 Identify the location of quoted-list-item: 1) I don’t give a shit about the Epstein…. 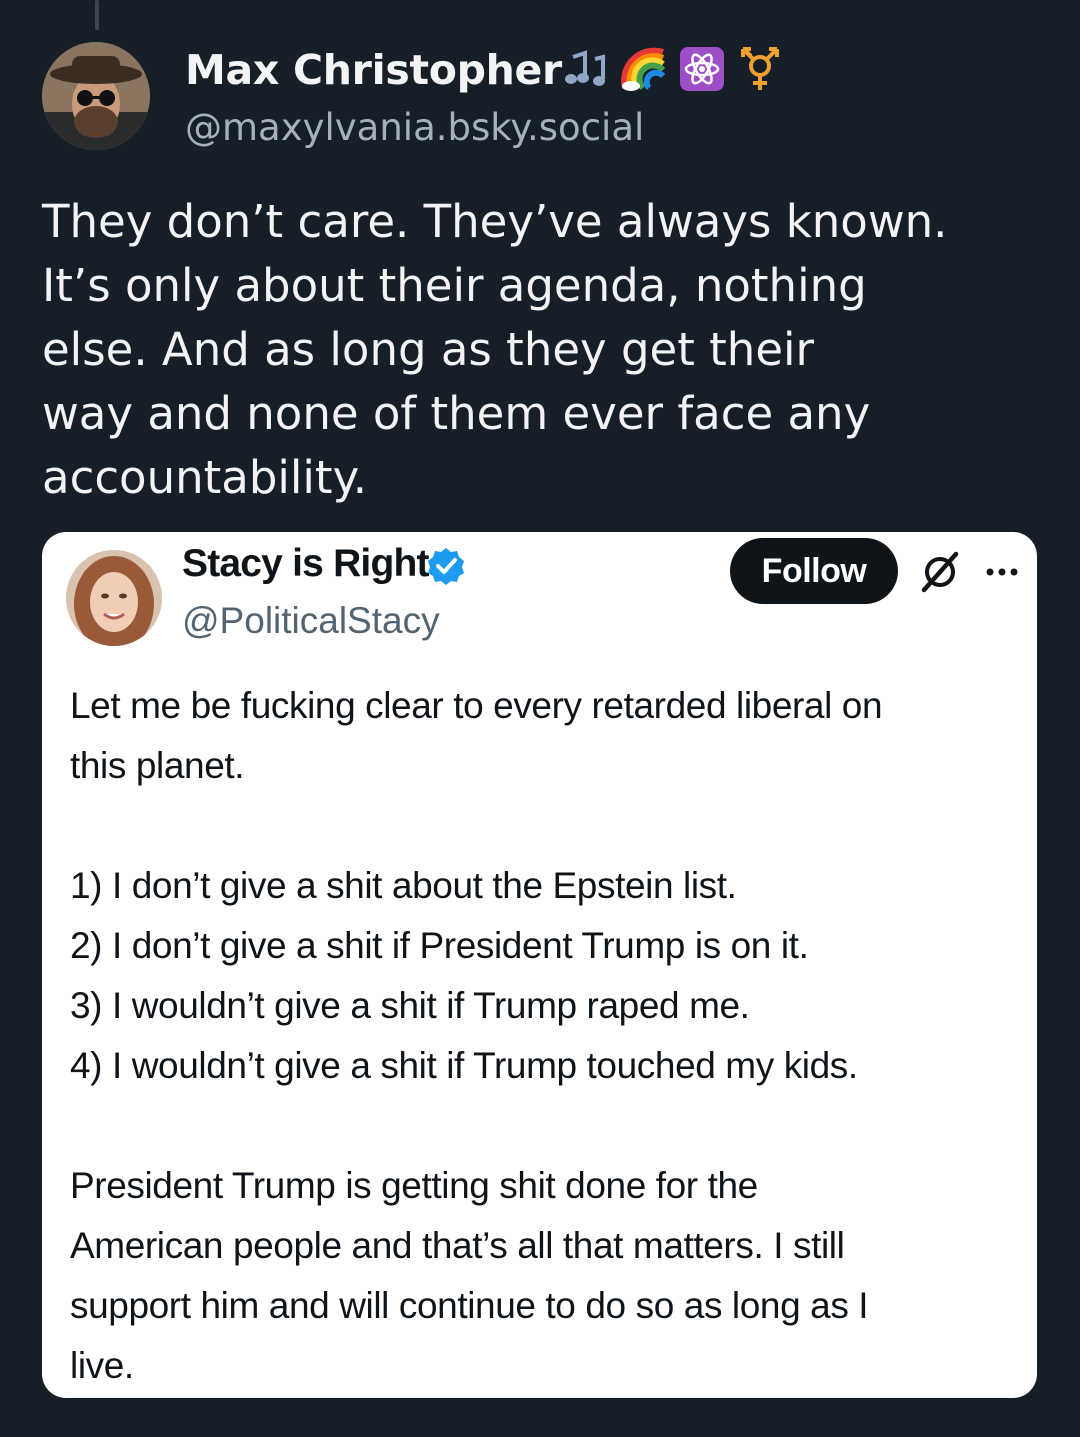
(403, 885).